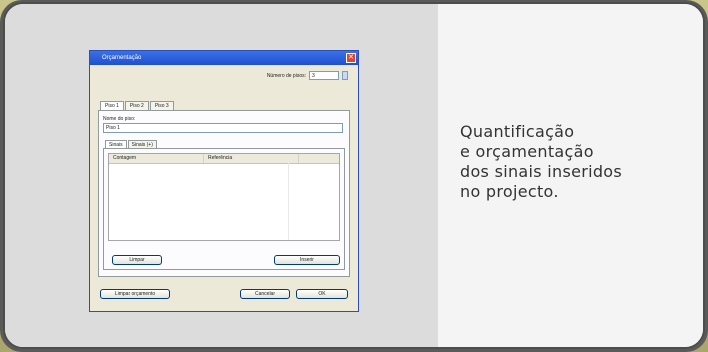 The height and width of the screenshot is (352, 708). Describe the element at coordinates (286, 75) in the screenshot. I see `num-pisos-label: Número de pisos:` at that location.